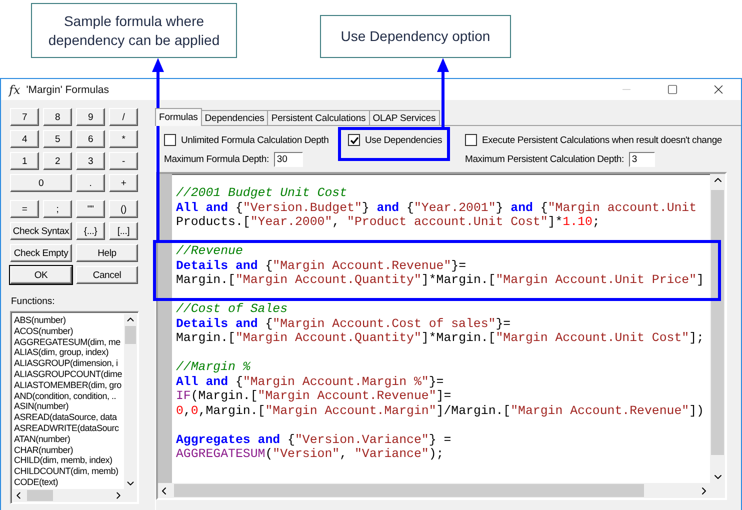 Image resolution: width=742 pixels, height=510 pixels. I want to click on code-line: AGGREGATESUM("Version", "Variance");, so click(310, 454).